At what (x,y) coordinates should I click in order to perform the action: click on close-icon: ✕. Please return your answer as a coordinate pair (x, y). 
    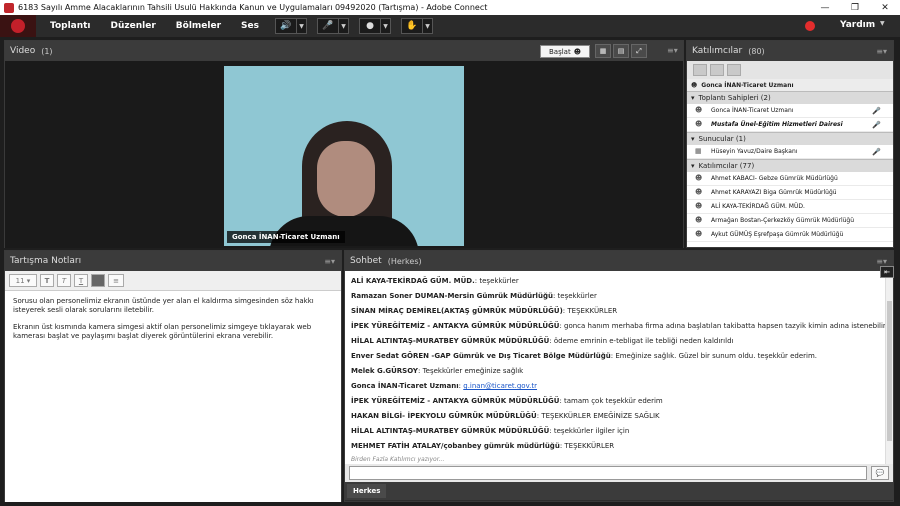
    Looking at the image, I should click on (885, 8).